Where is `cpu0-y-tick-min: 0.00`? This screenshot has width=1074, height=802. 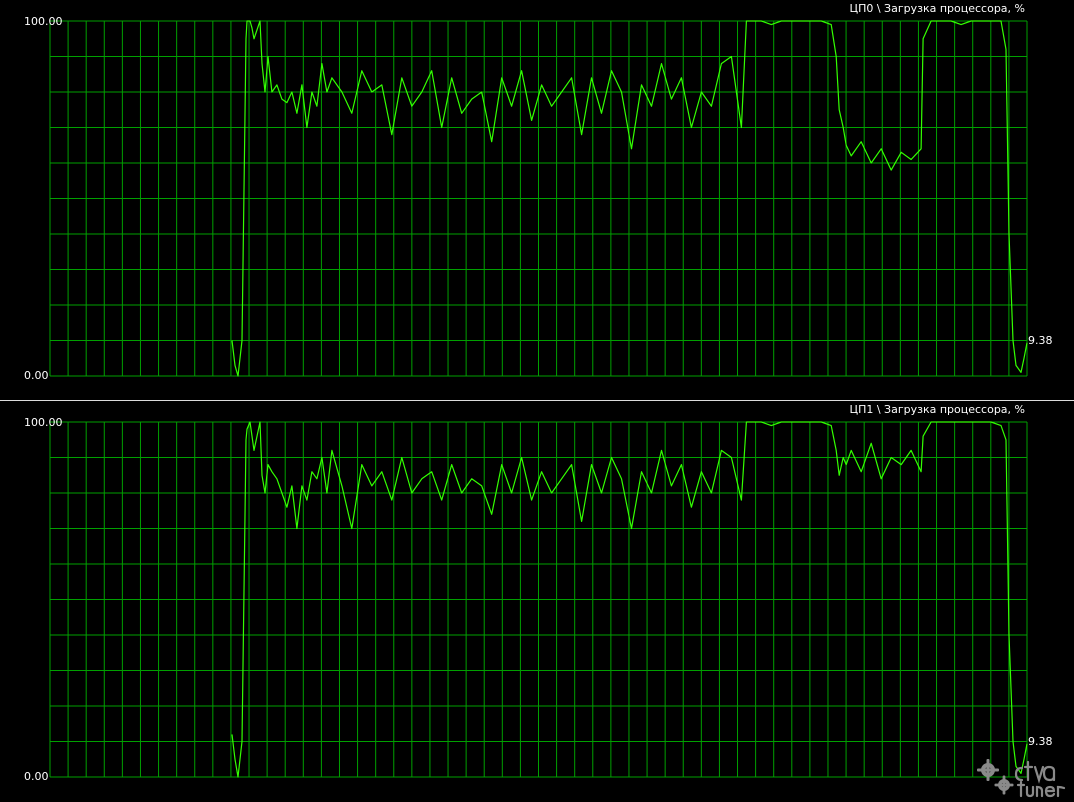
cpu0-y-tick-min: 0.00 is located at coordinates (36, 375).